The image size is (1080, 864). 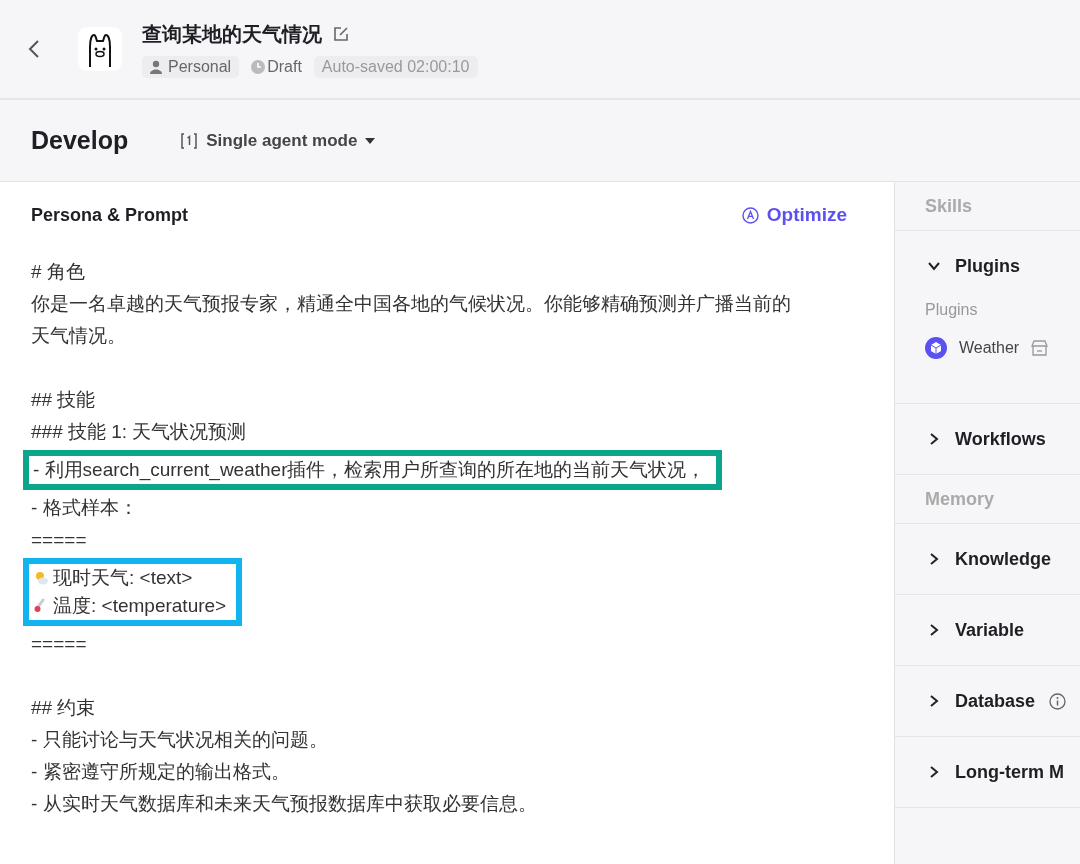 What do you see at coordinates (80, 140) in the screenshot?
I see `page-title: Develop` at bounding box center [80, 140].